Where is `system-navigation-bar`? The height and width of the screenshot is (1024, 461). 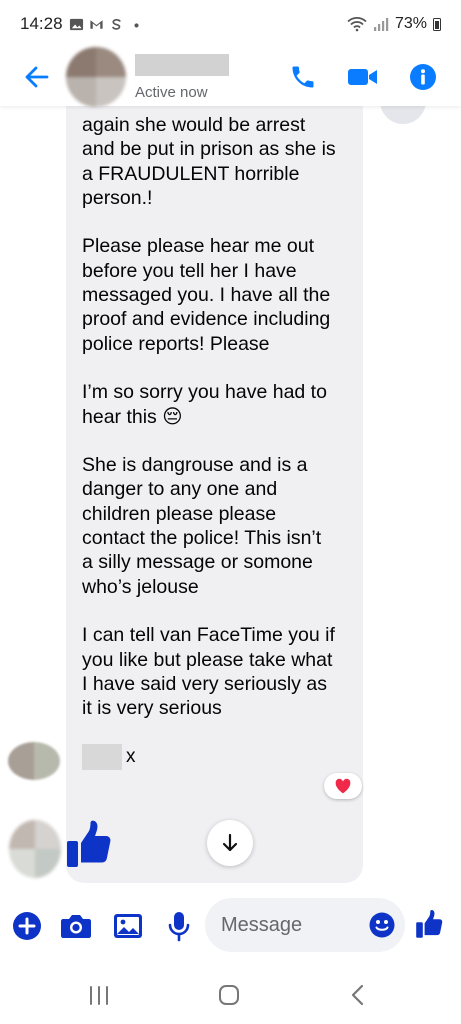
system-navigation-bar is located at coordinates (230, 995).